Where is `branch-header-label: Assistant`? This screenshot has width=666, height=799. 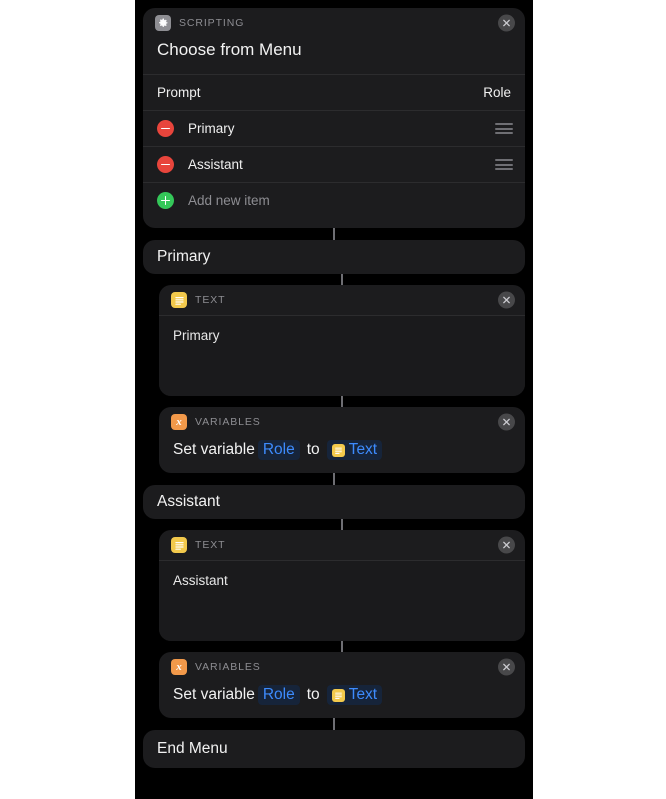 branch-header-label: Assistant is located at coordinates (188, 501).